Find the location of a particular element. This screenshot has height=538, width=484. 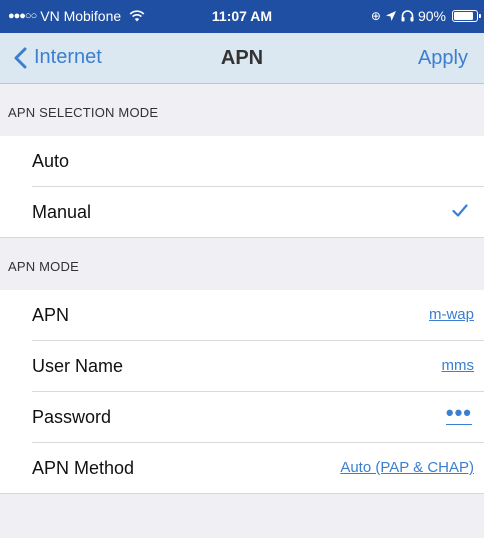

battery-fill is located at coordinates (463, 16).